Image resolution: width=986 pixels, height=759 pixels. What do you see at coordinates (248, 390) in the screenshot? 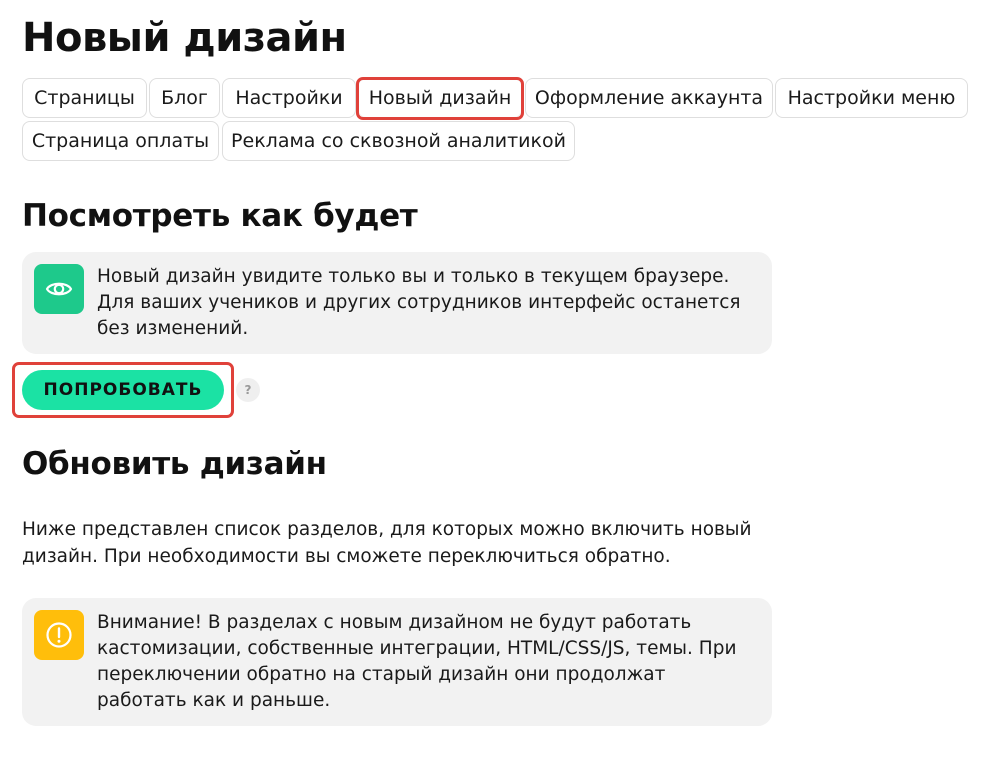
I see `help-icon: ?` at bounding box center [248, 390].